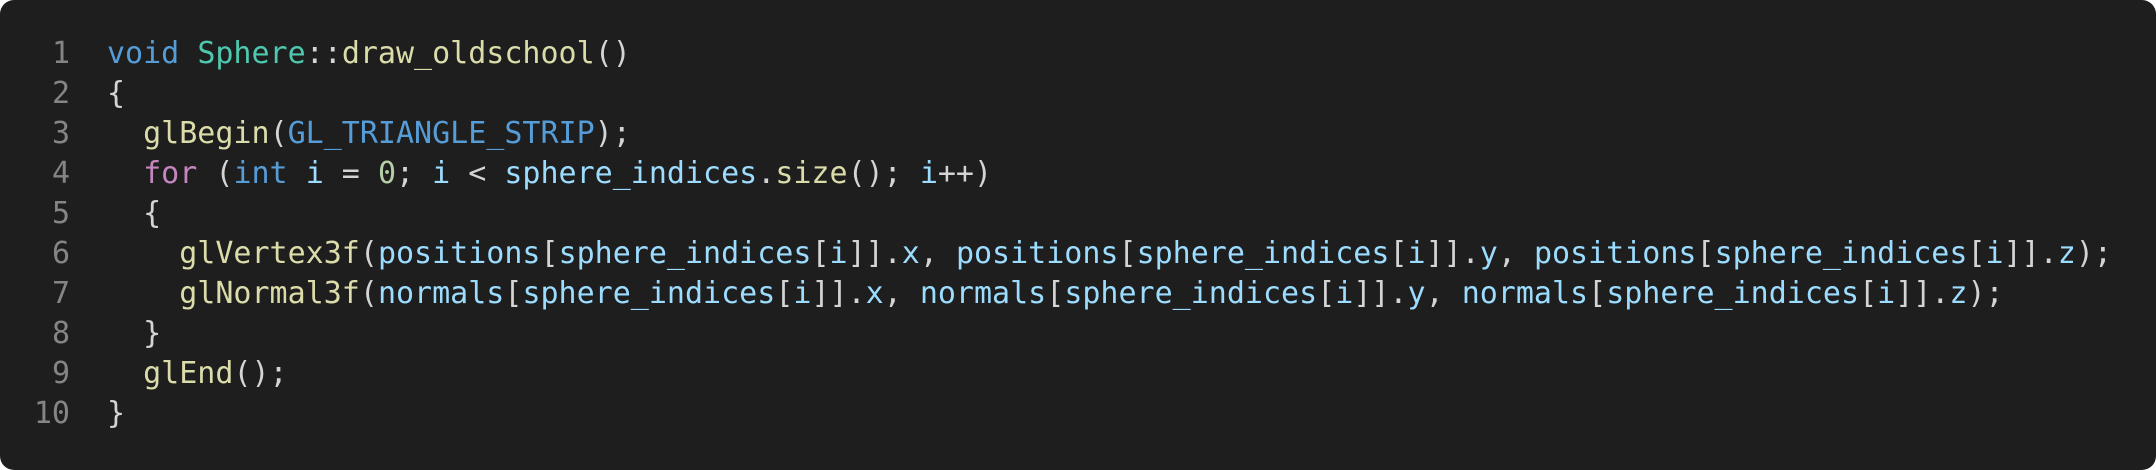  I want to click on code-token-function: glVertex3f, so click(269, 253).